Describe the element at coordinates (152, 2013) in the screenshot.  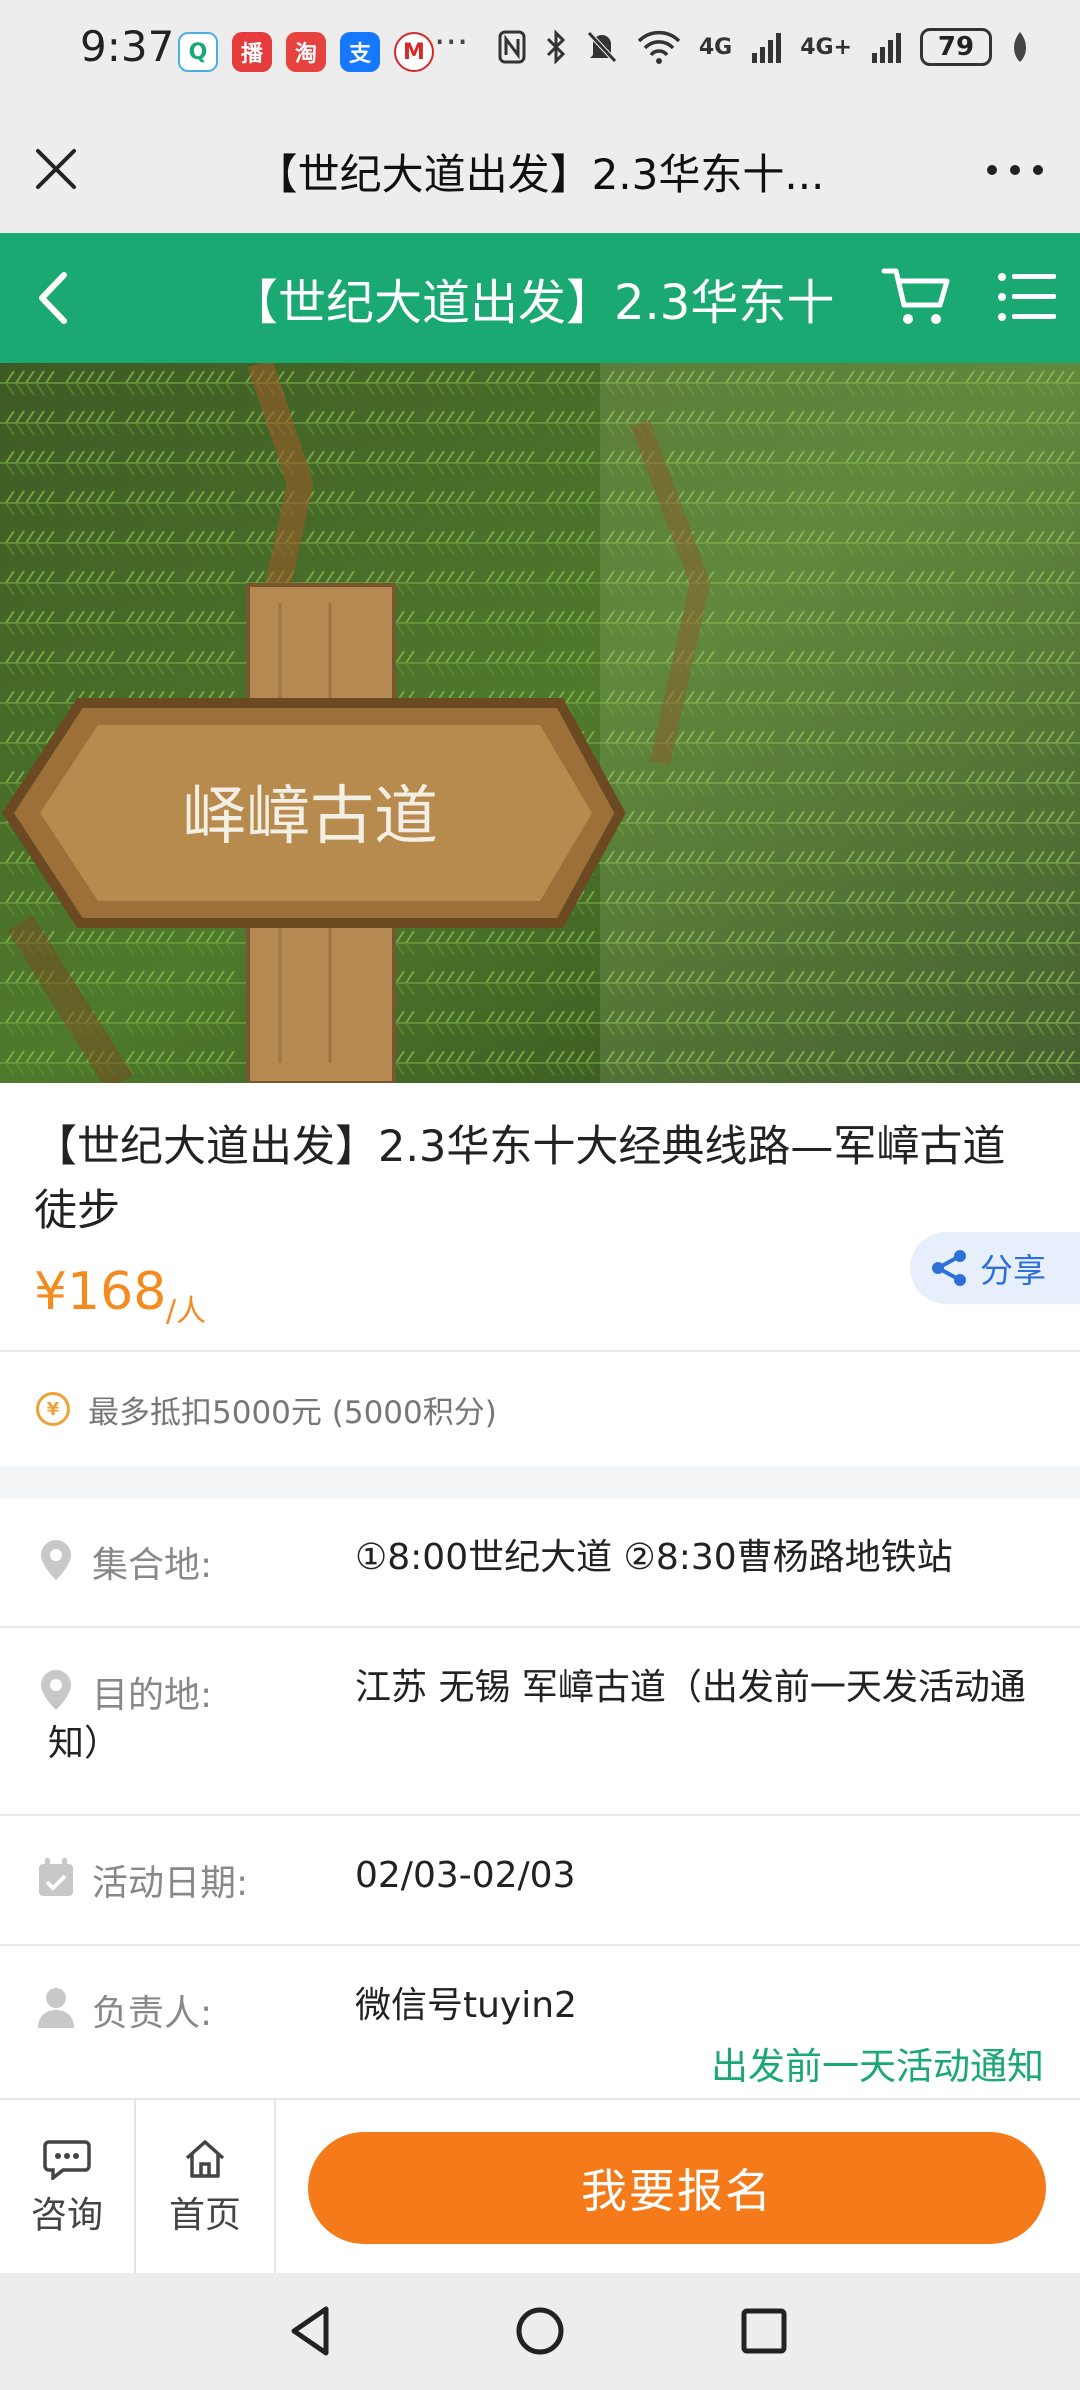
I see `info-label: 负责人:` at that location.